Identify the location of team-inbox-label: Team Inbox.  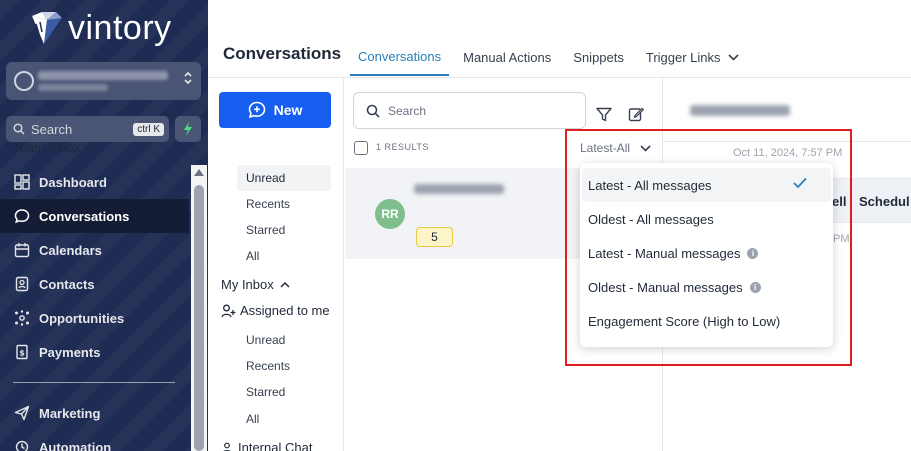
(47, 147).